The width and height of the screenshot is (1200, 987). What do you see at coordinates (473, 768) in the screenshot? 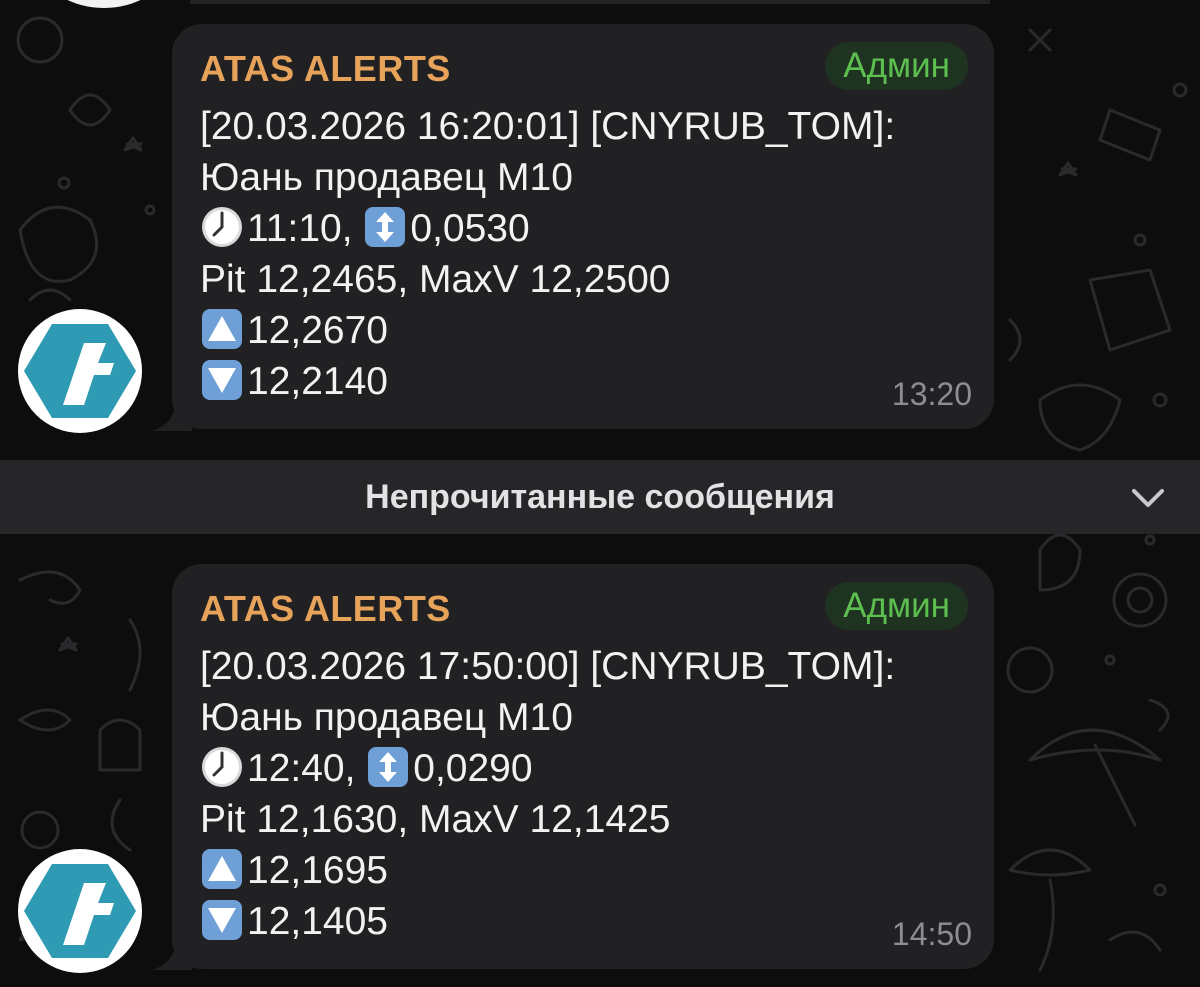
I see `range-value: 0,0290` at bounding box center [473, 768].